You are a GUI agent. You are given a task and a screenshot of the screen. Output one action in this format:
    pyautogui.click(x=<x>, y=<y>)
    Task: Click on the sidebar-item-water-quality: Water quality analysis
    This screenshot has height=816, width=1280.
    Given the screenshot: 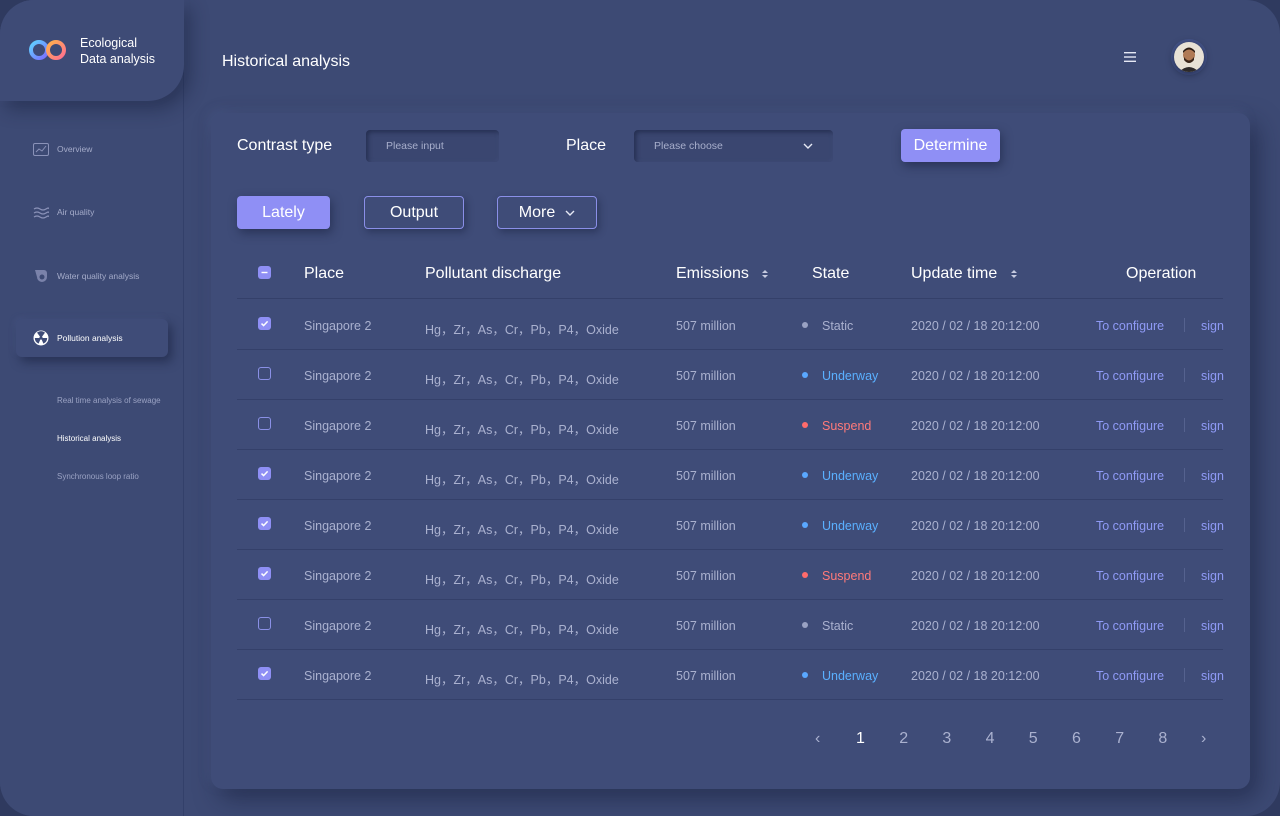 What is the action you would take?
    pyautogui.click(x=92, y=276)
    